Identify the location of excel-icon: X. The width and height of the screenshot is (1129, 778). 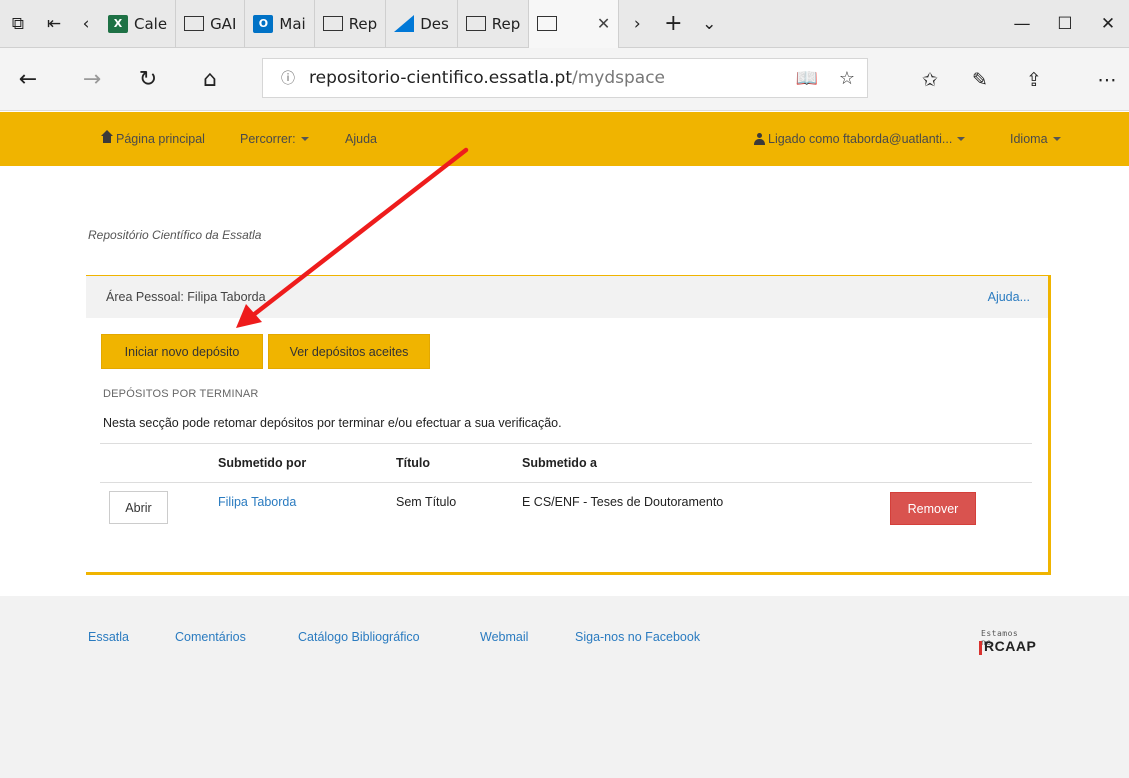
(118, 23).